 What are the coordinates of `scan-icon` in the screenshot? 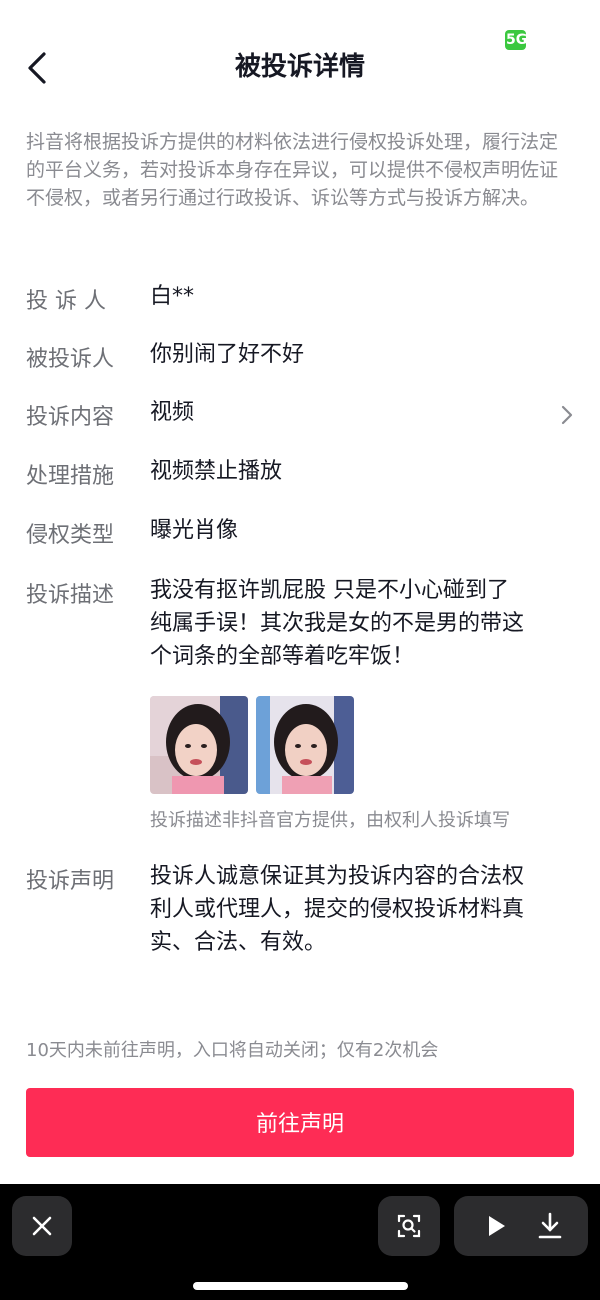 It's located at (409, 1226).